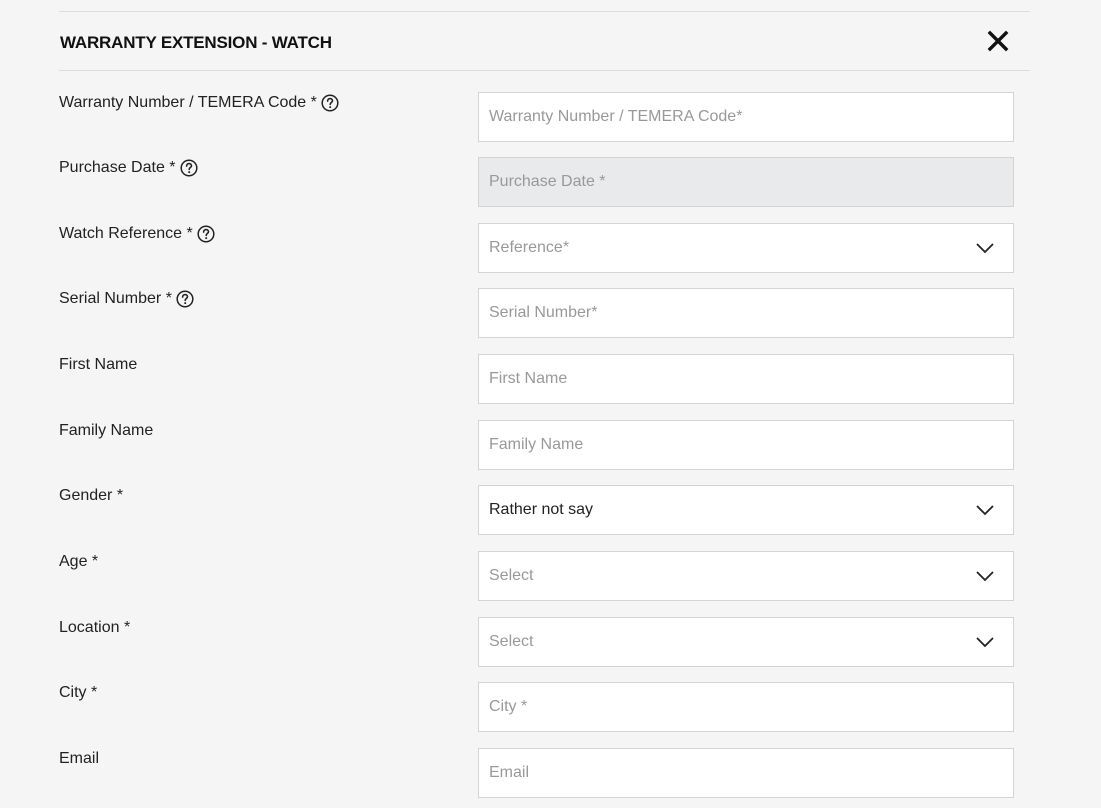 The image size is (1101, 808). What do you see at coordinates (115, 298) in the screenshot?
I see `serial-number-label-text: Serial Number *` at bounding box center [115, 298].